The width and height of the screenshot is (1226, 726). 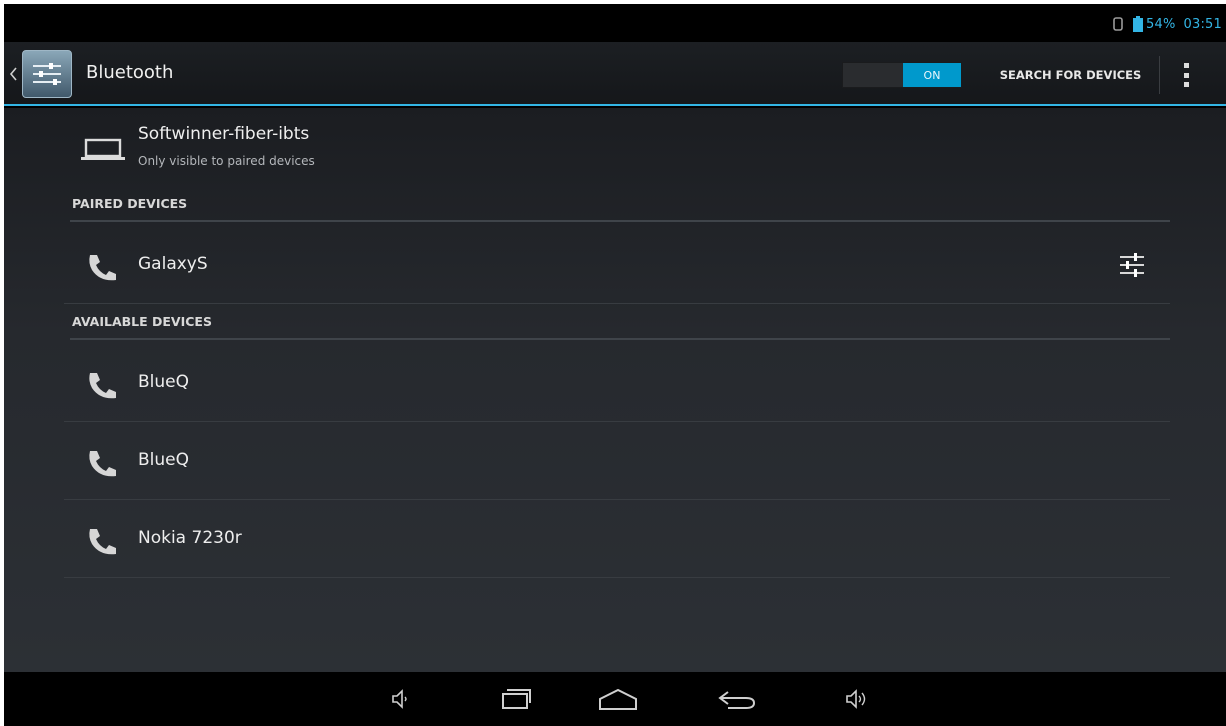 I want to click on device-name: GalaxyS, so click(x=173, y=264).